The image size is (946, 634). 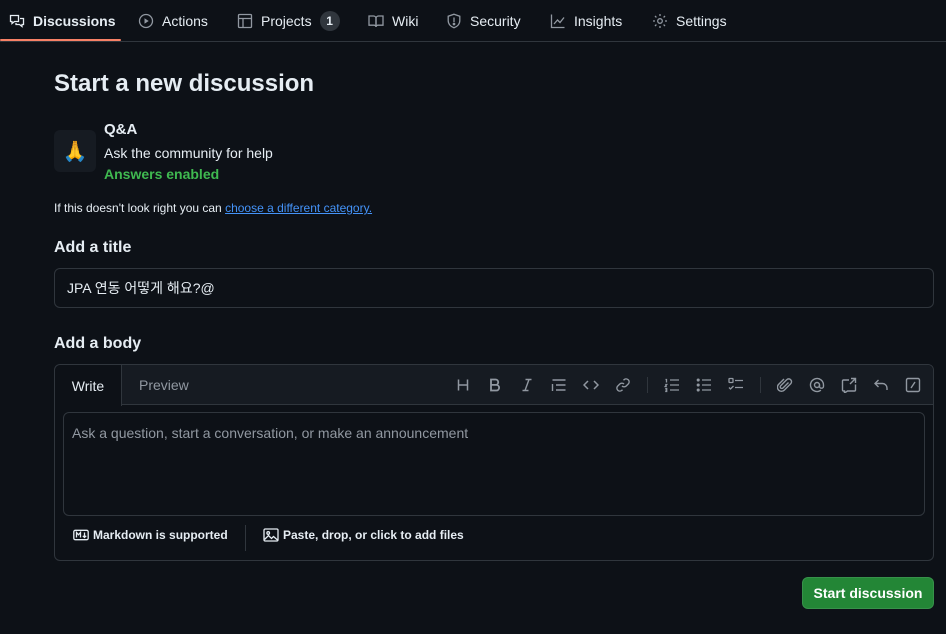 I want to click on slash-command-icon, so click(x=913, y=385).